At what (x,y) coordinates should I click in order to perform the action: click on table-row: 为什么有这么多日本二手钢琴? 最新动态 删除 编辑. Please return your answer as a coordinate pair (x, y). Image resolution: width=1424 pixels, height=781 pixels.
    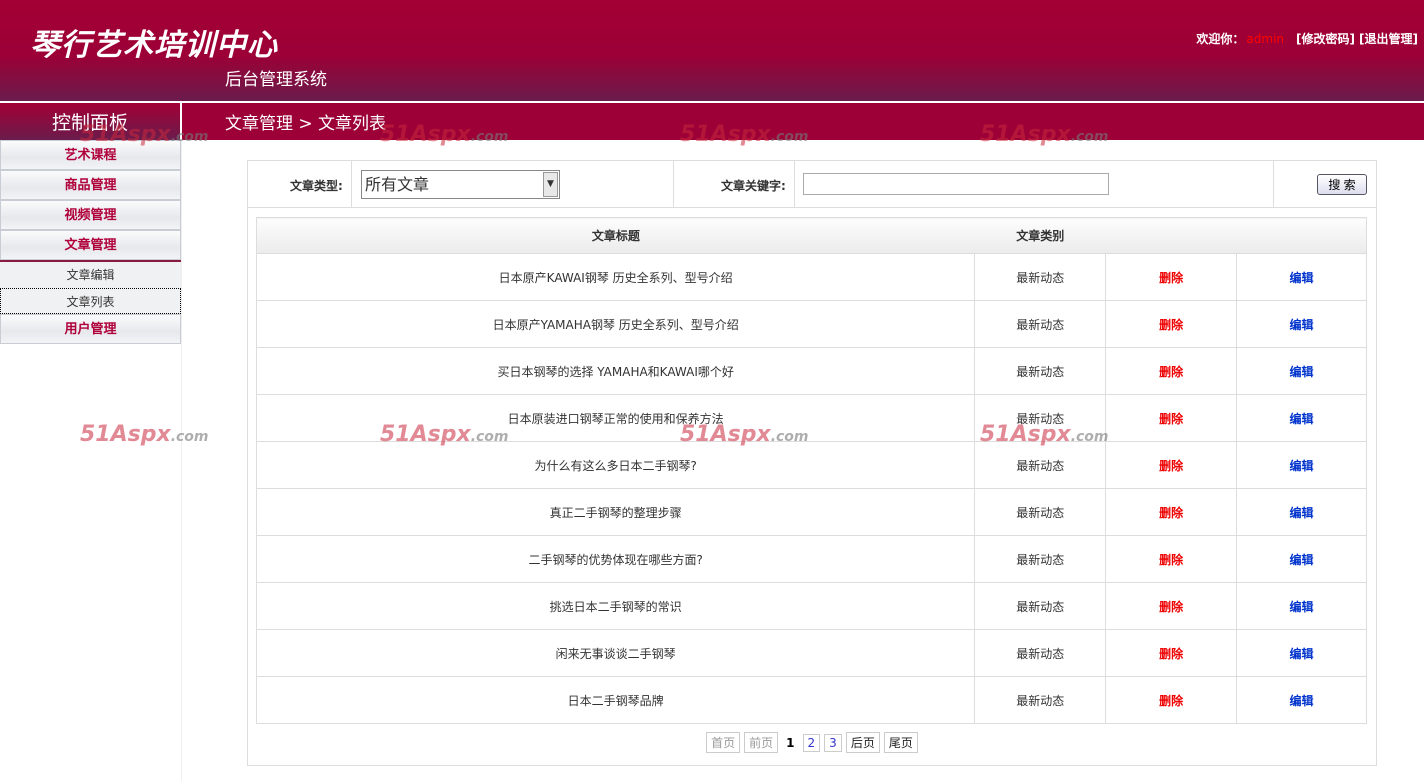
    Looking at the image, I should click on (811, 465).